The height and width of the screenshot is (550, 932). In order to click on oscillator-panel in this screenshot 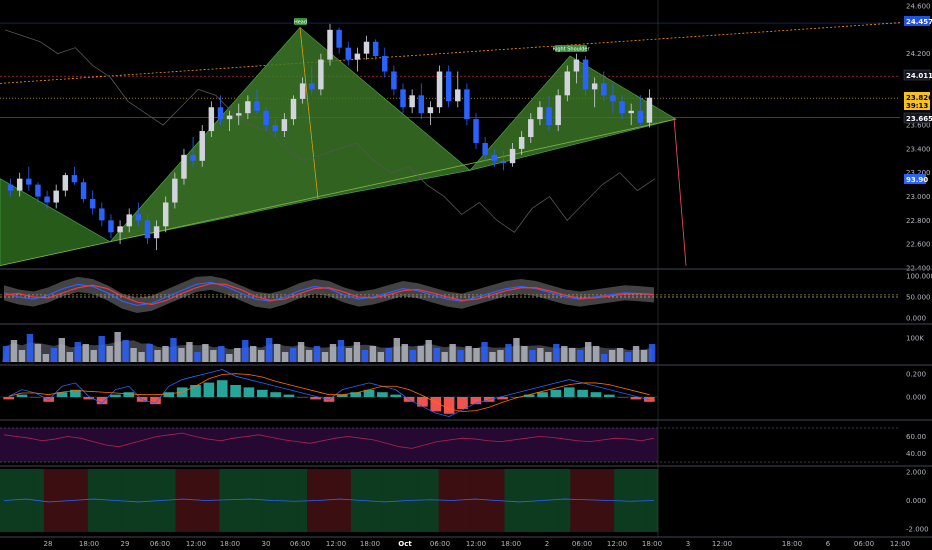, I will do `click(329, 500)`.